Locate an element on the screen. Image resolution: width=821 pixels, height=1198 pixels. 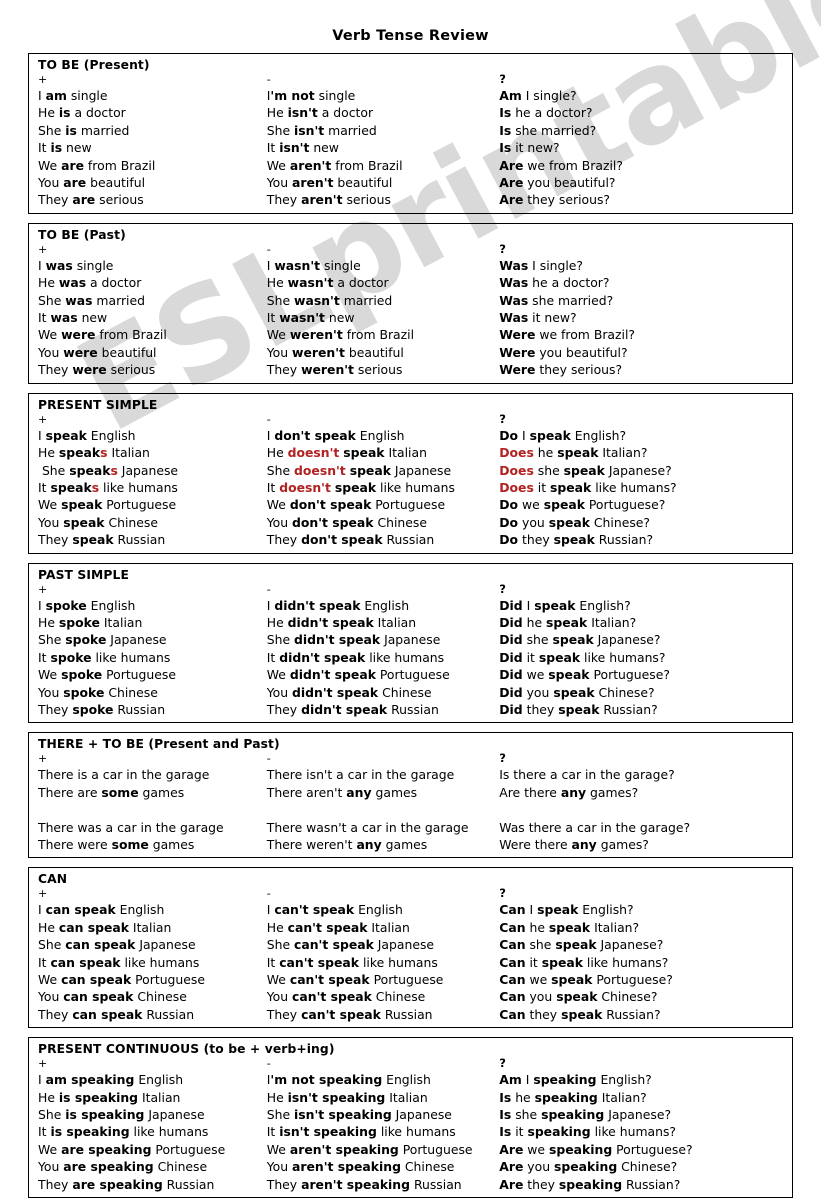
sentence-question: Was he a doctor? is located at coordinates (554, 283).